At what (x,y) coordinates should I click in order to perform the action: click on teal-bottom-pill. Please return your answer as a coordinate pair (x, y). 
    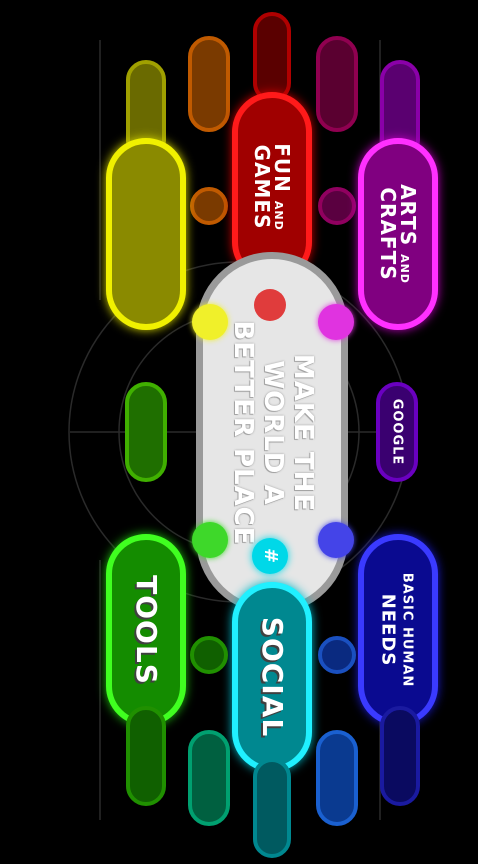
    Looking at the image, I should click on (209, 778).